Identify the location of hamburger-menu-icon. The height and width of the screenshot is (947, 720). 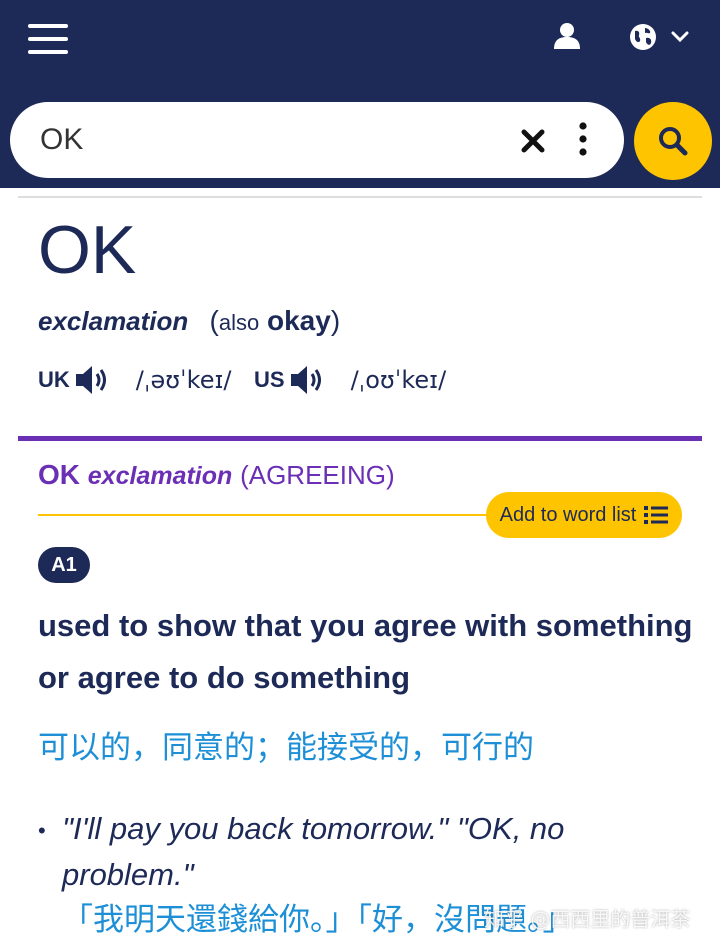
(48, 39).